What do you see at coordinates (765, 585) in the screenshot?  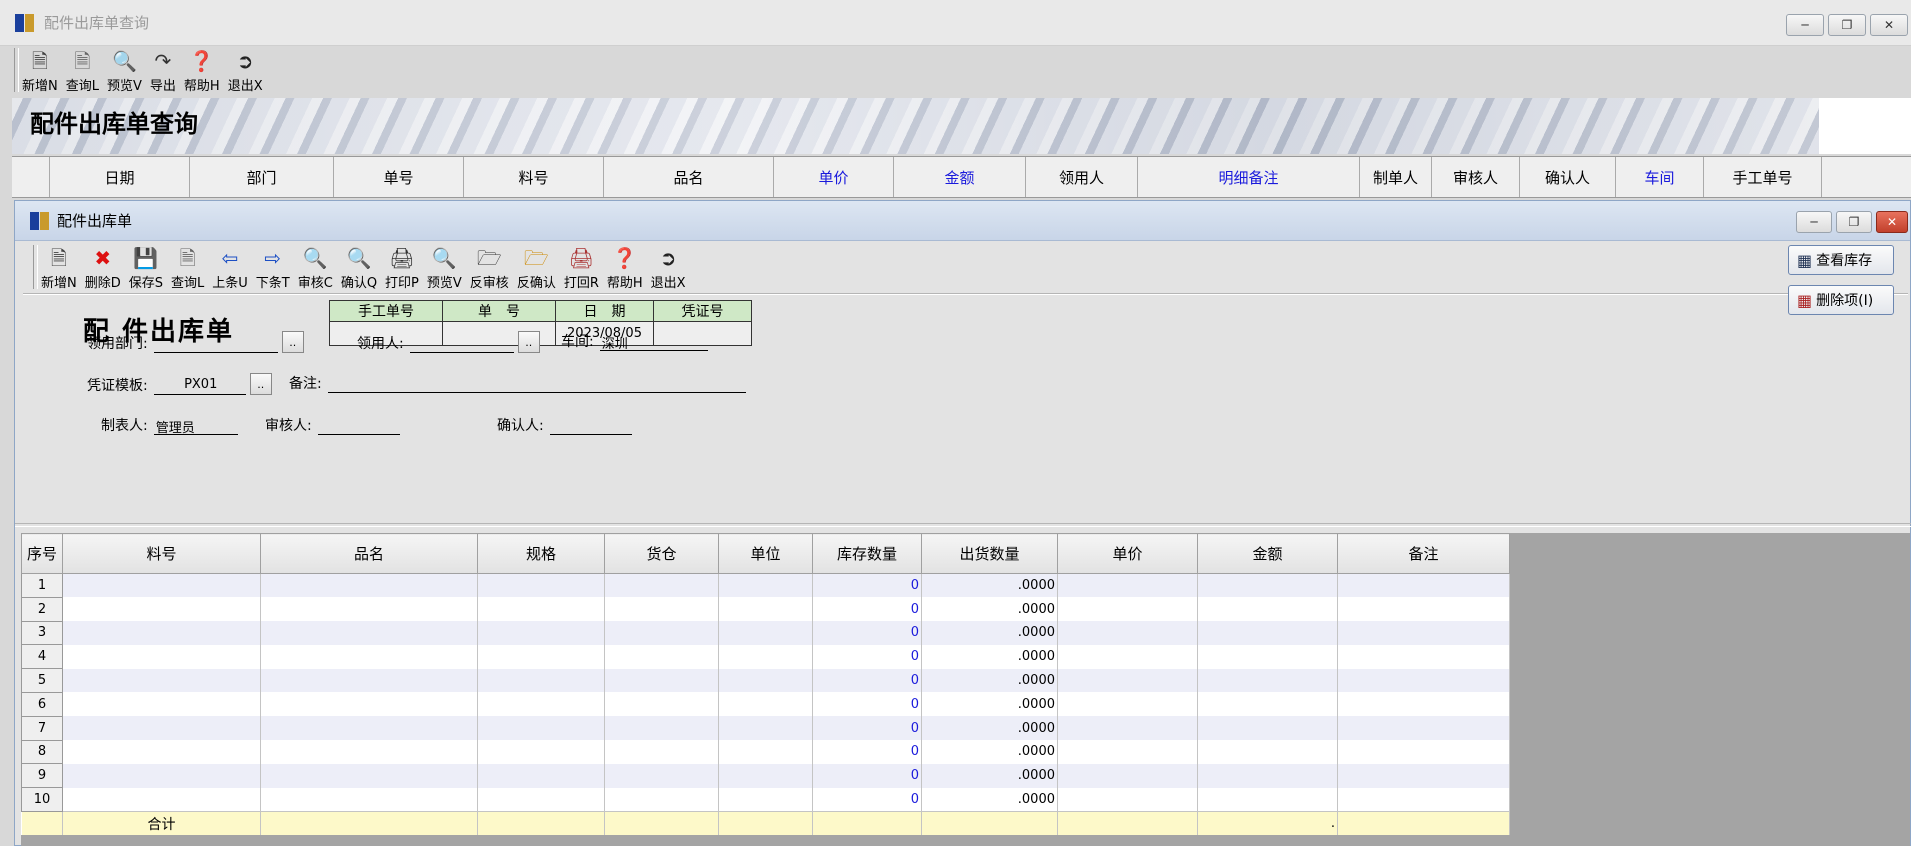 I see `grid-row: 1 0.0000` at bounding box center [765, 585].